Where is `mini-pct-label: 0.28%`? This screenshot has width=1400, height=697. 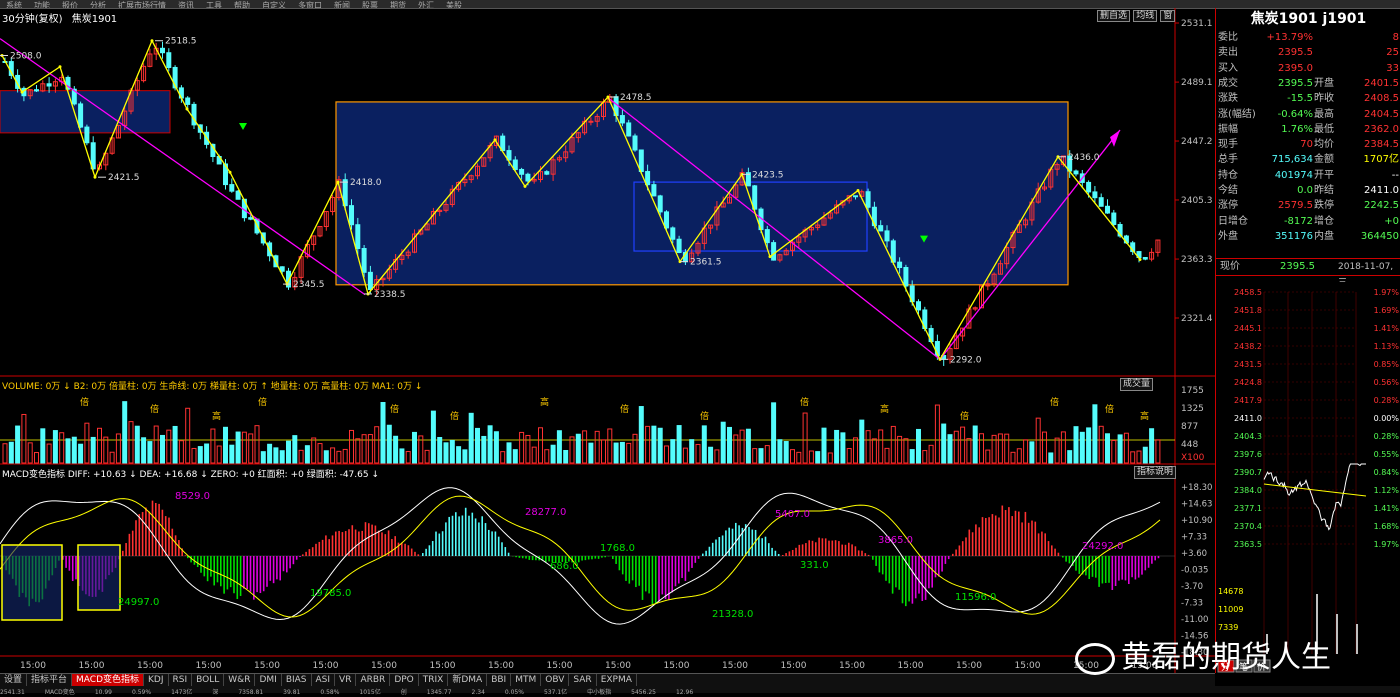
mini-pct-label: 0.28% is located at coordinates (1387, 436).